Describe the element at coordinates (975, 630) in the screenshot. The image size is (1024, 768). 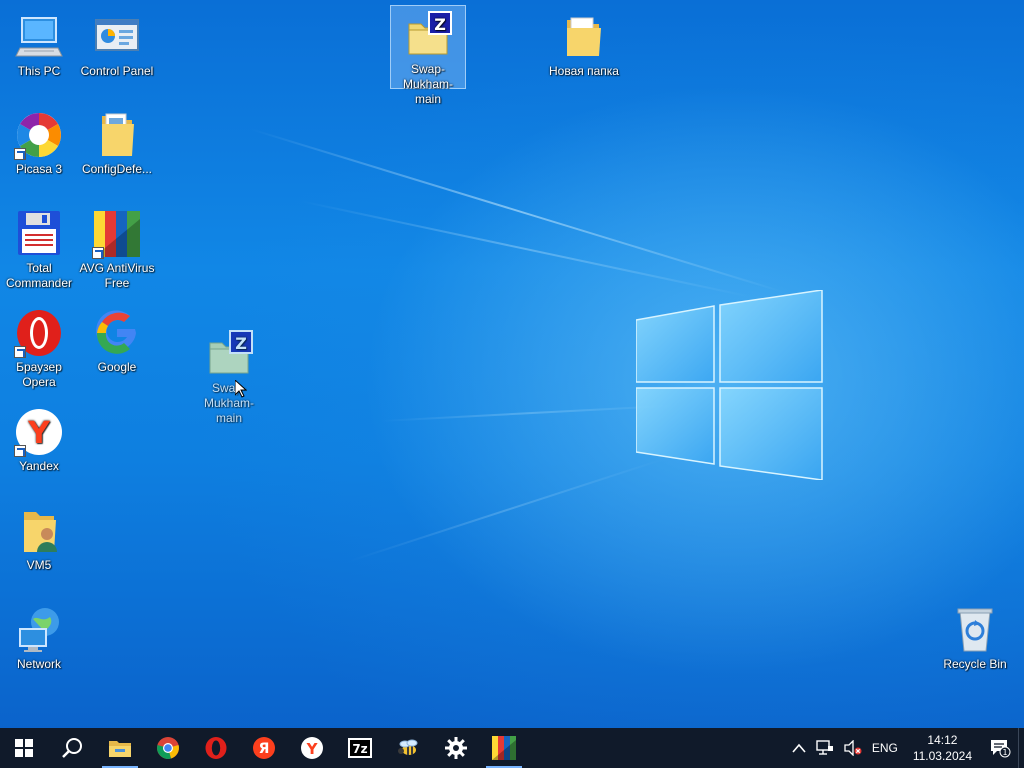
I see `recycle-bin-icon` at that location.